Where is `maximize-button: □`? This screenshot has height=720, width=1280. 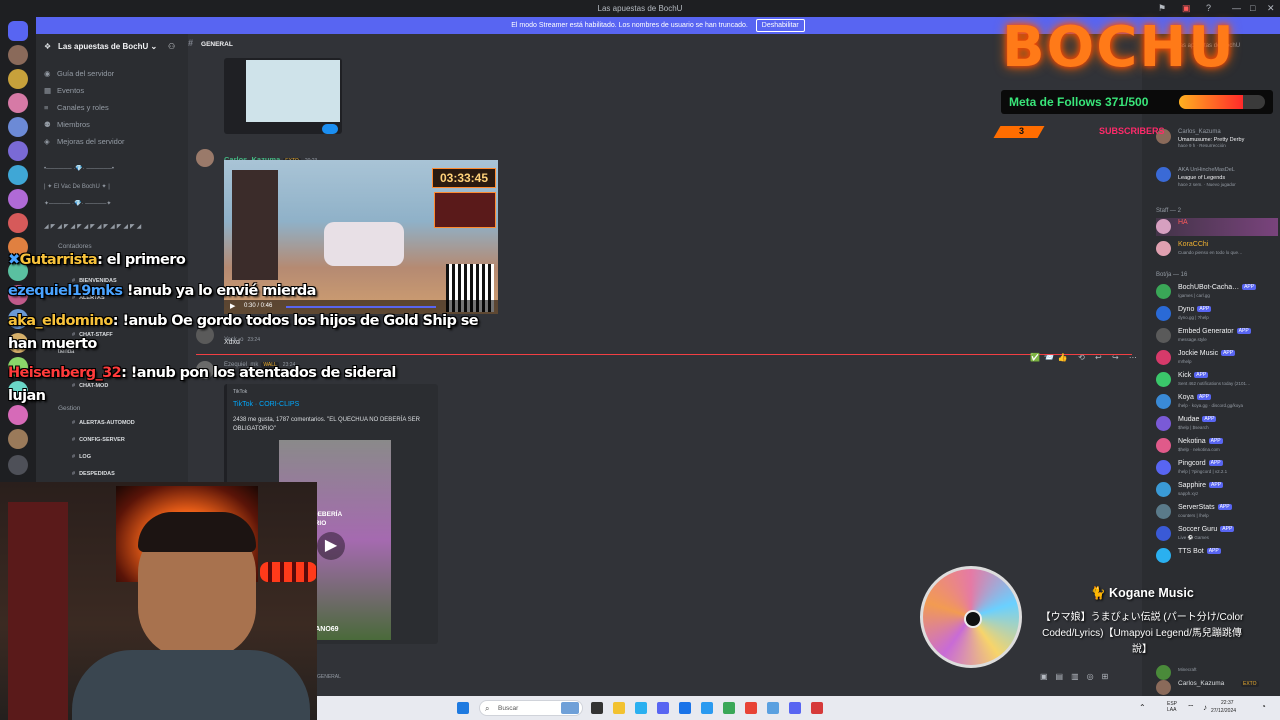 maximize-button: □ is located at coordinates (1252, 8).